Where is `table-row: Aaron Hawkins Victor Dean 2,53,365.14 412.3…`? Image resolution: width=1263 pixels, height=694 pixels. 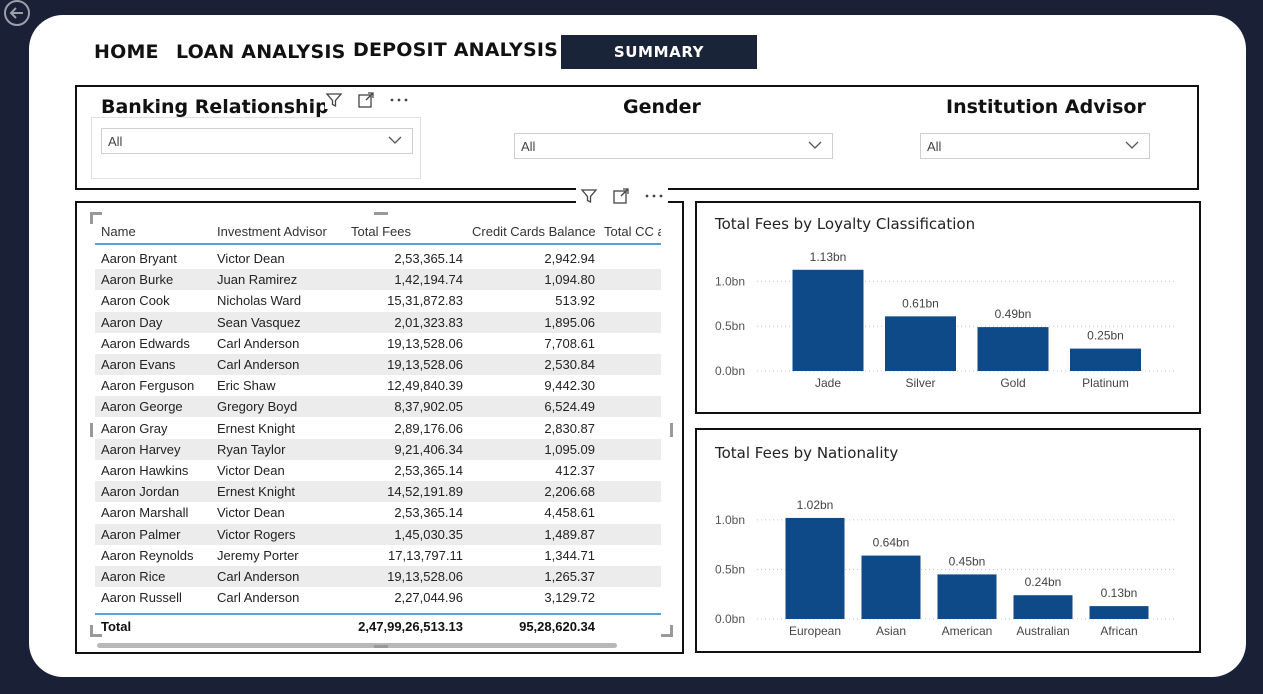 table-row: Aaron Hawkins Victor Dean 2,53,365.14 412.3… is located at coordinates (378, 470).